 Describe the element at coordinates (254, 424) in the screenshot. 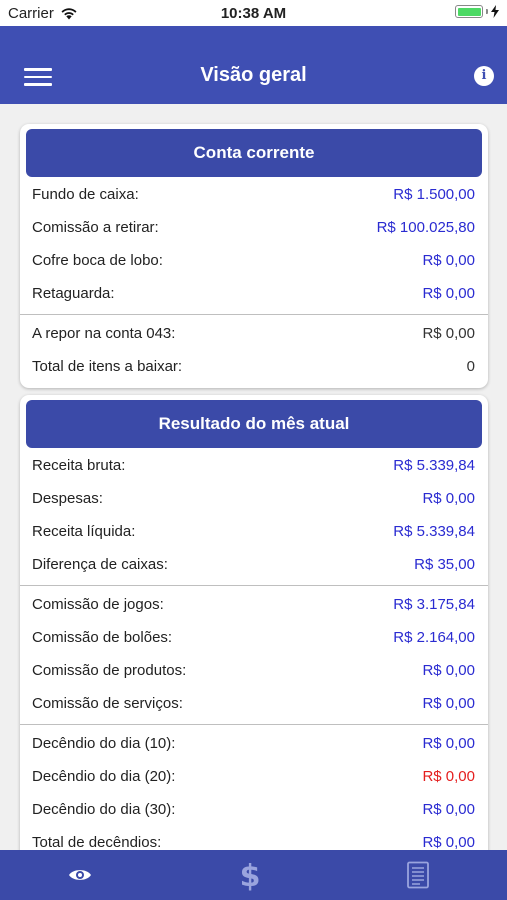

I see `card-header-resultado: Resultado do mês atual` at that location.